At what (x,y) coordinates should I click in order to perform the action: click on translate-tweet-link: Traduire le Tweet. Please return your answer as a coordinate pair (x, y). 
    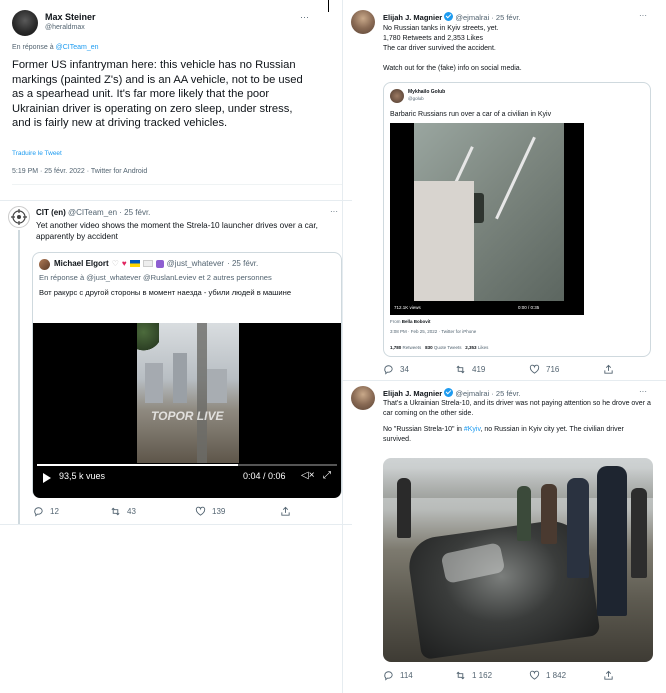
    Looking at the image, I should click on (37, 153).